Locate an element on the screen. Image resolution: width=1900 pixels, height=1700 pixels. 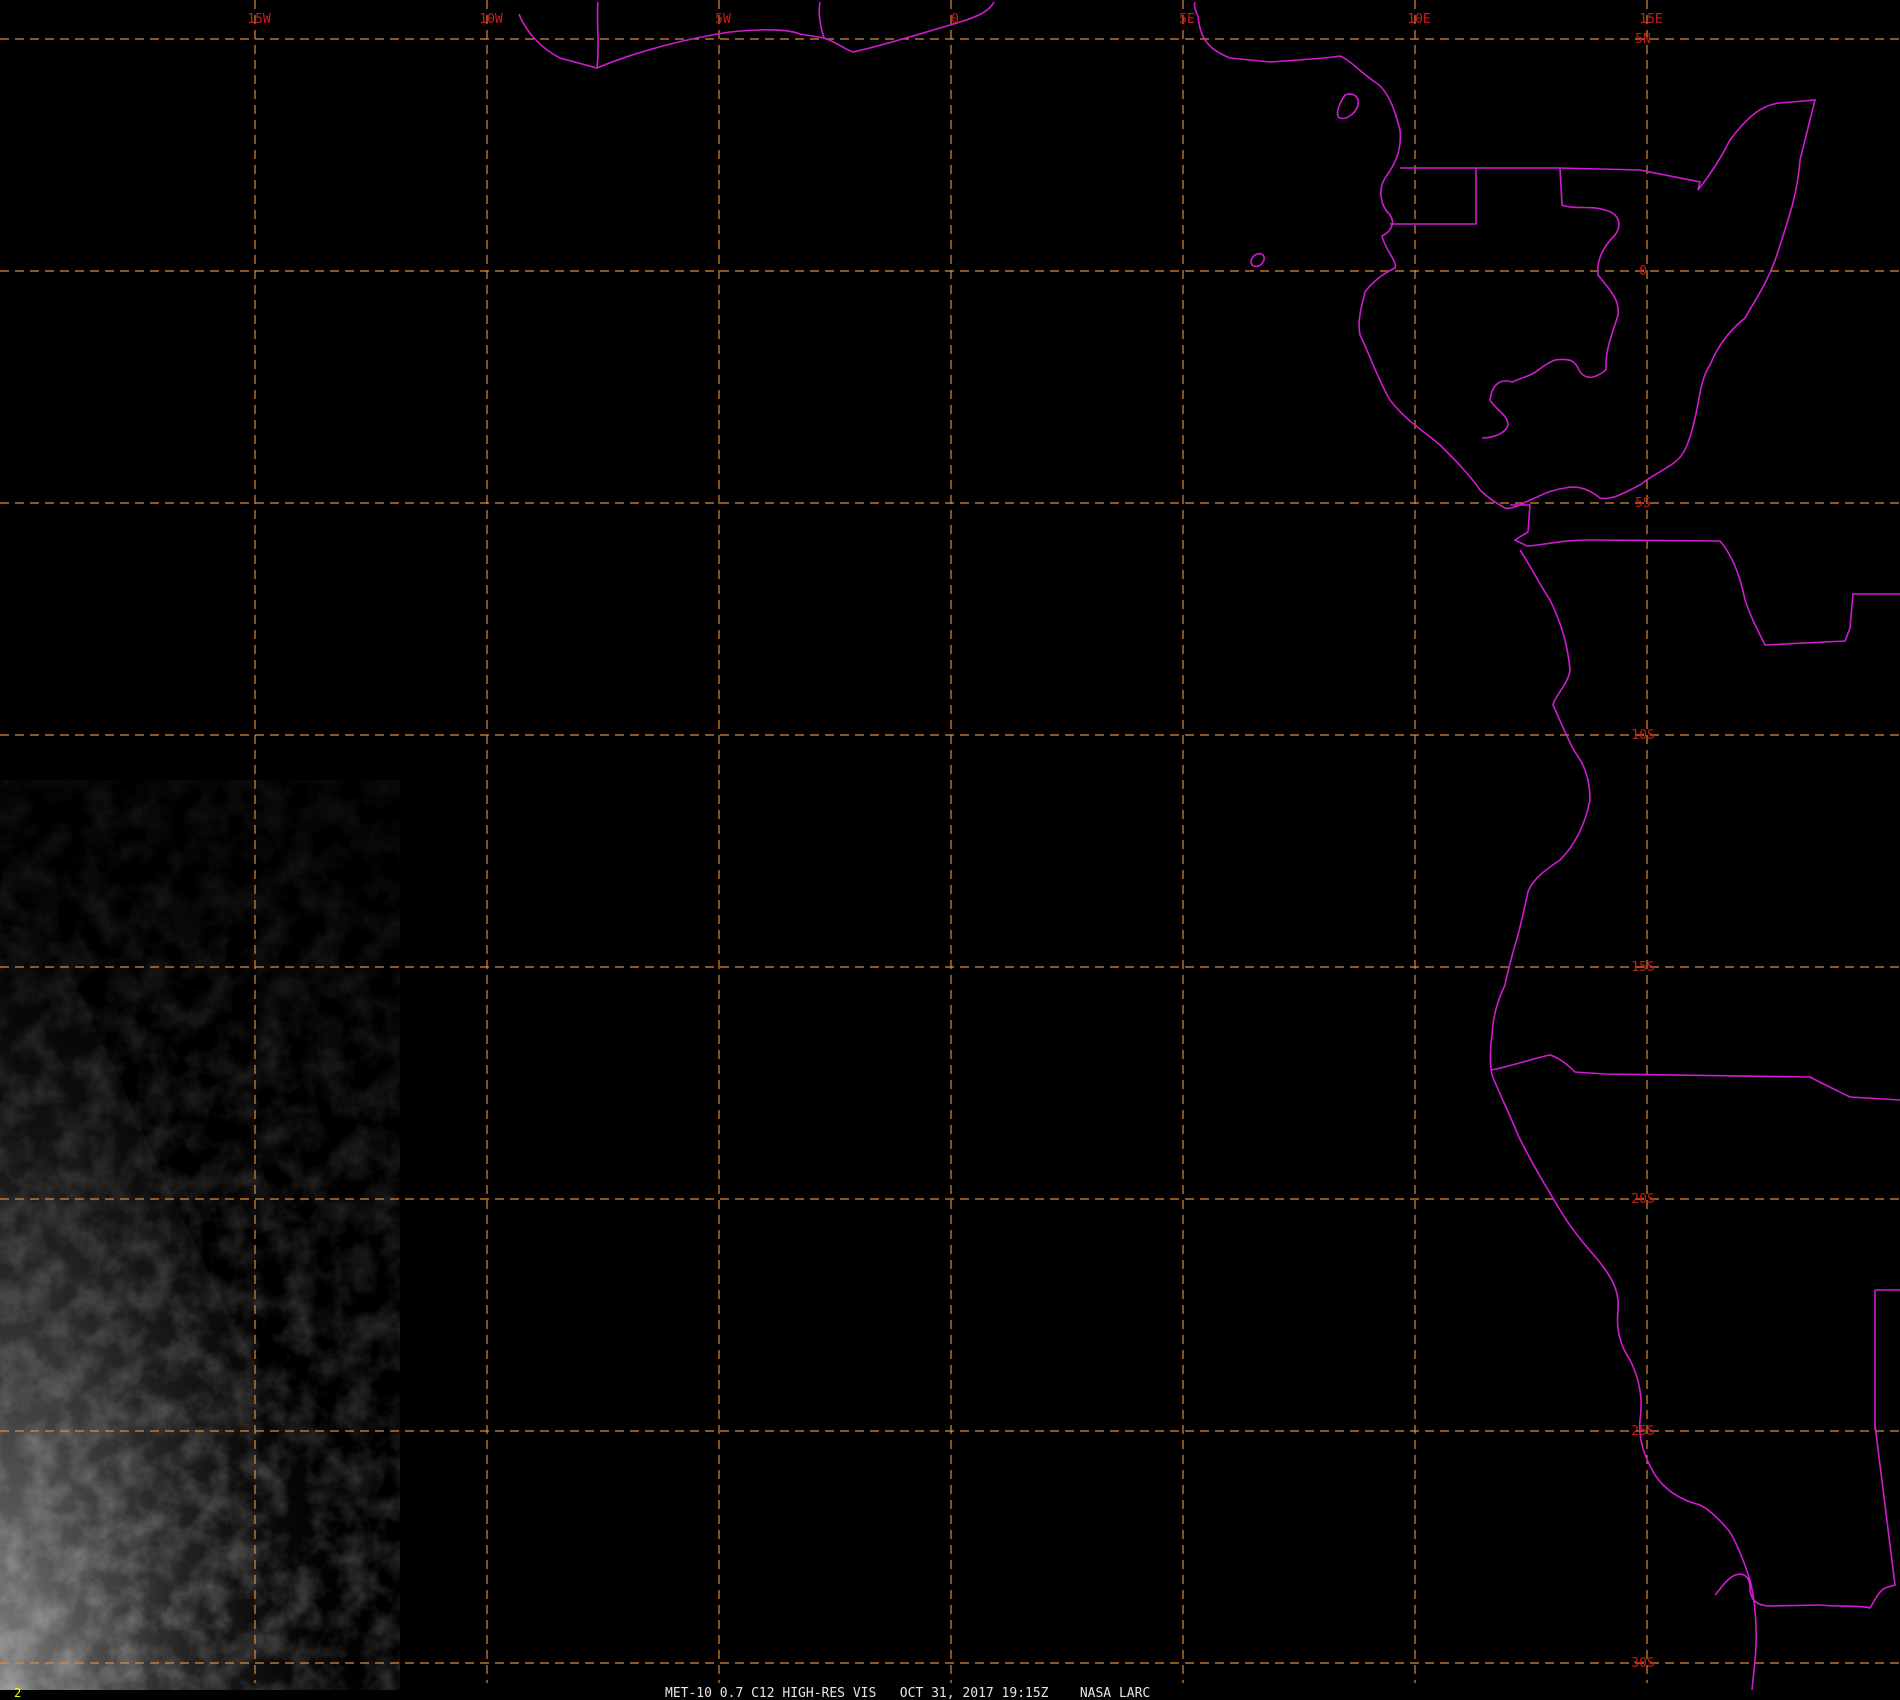
cloud-imagery is located at coordinates (200, 1235).